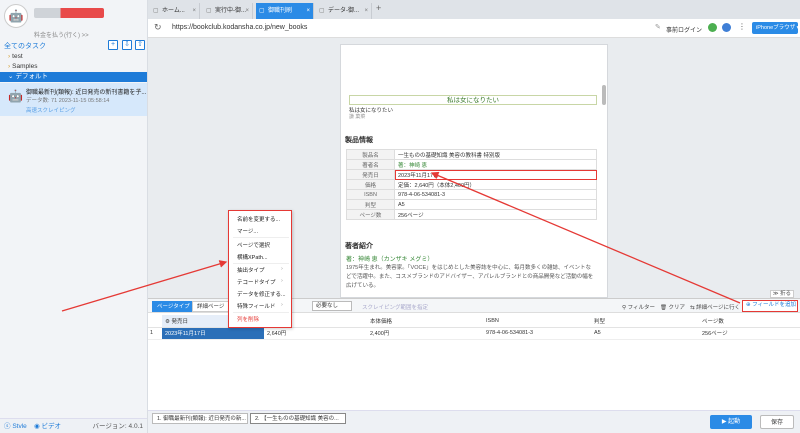  Describe the element at coordinates (775, 28) in the screenshot. I see `browser-mode-select: iPhoneブラウザ ▾` at that location.